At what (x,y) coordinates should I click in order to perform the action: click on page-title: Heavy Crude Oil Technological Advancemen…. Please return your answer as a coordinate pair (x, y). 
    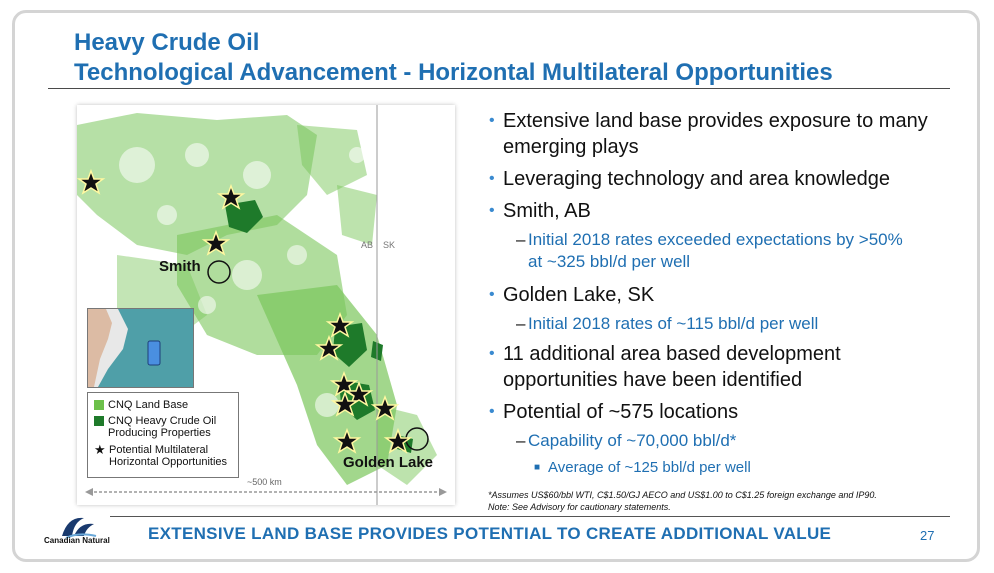
    Looking at the image, I should click on (453, 58).